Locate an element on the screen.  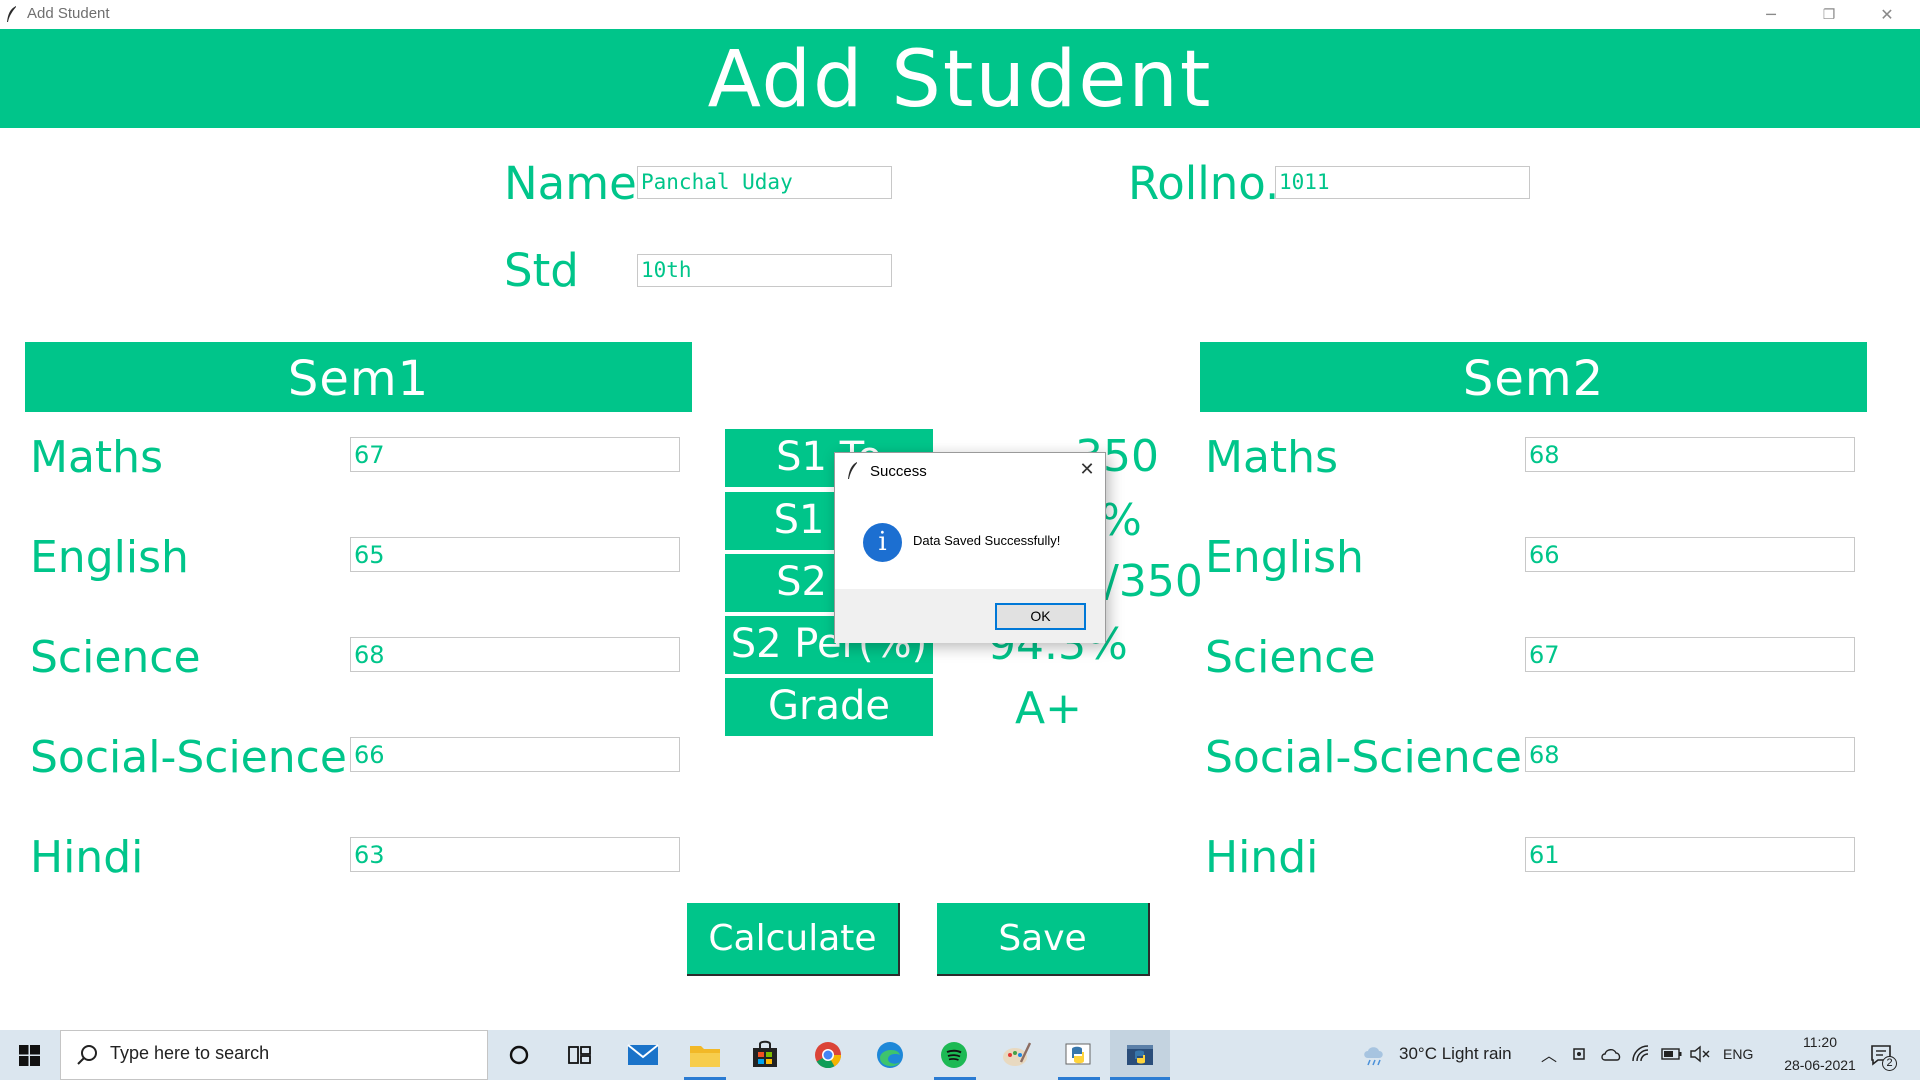
name-field: Panchal Uday is located at coordinates (764, 182).